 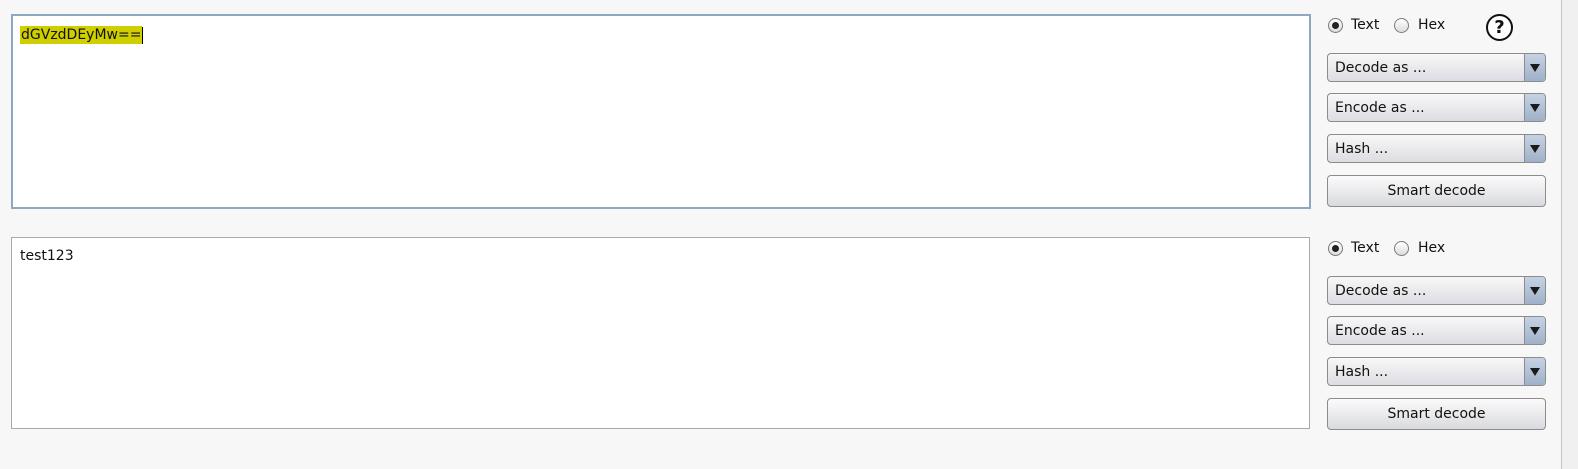 What do you see at coordinates (1569, 234) in the screenshot?
I see `vertical-scrollbar` at bounding box center [1569, 234].